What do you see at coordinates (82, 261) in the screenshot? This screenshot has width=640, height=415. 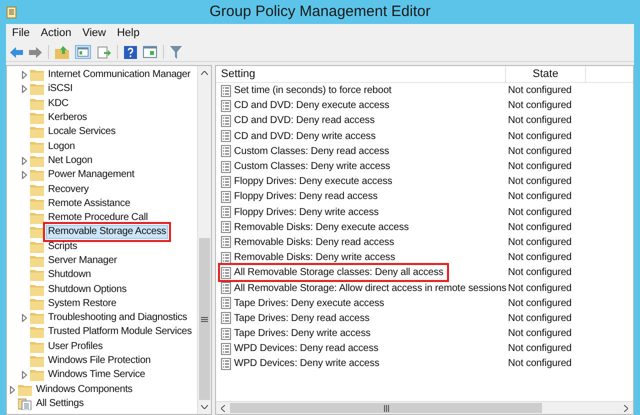 I see `tree-item: Server Manager` at bounding box center [82, 261].